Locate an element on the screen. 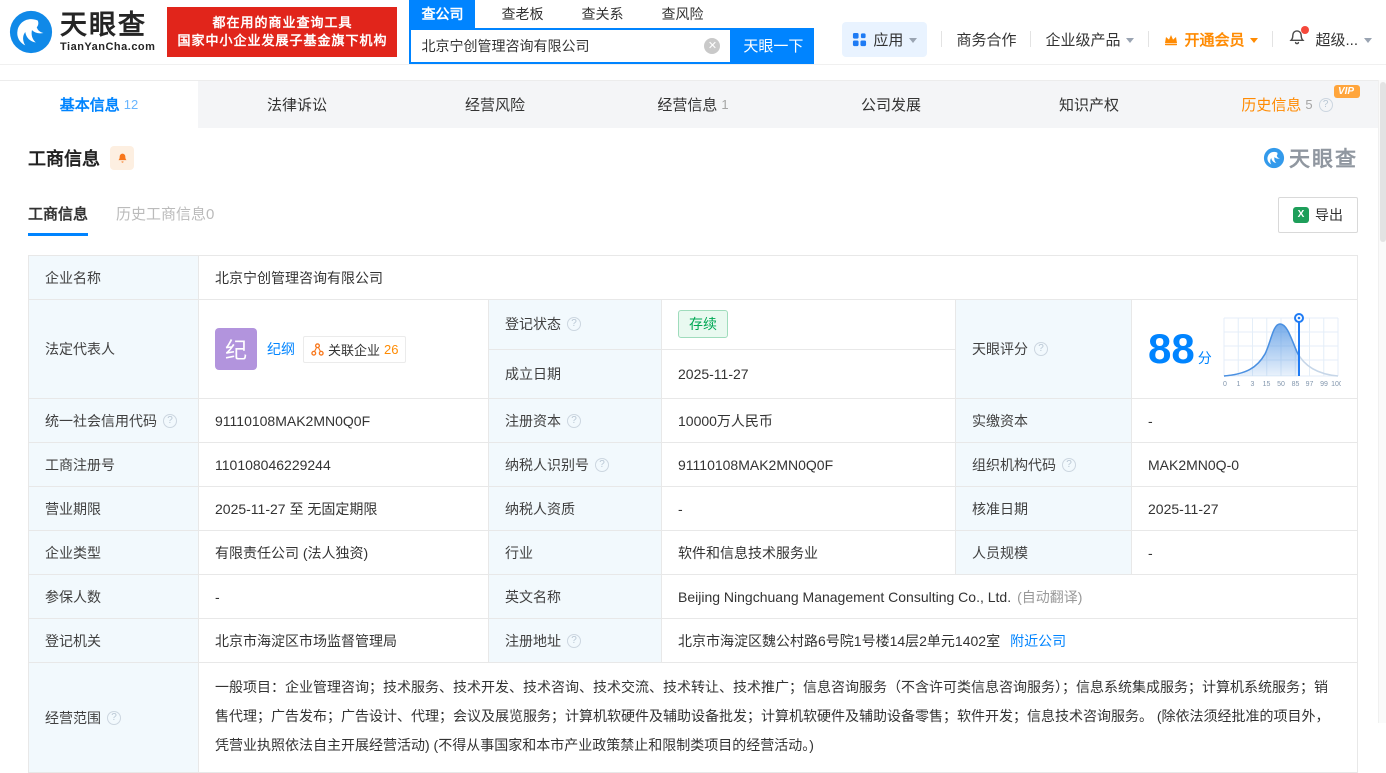 The width and height of the screenshot is (1386, 773). tab-intellectual-property: 知识产权 is located at coordinates (1089, 104).